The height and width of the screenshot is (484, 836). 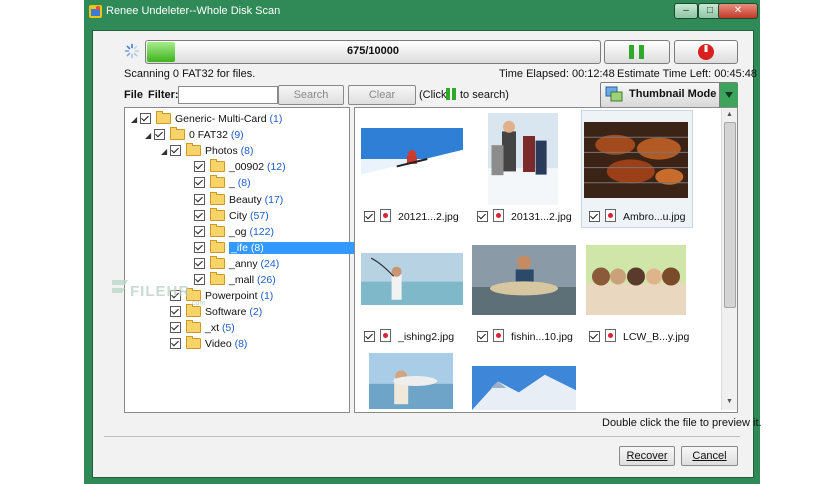 I want to click on divider, so click(x=422, y=436).